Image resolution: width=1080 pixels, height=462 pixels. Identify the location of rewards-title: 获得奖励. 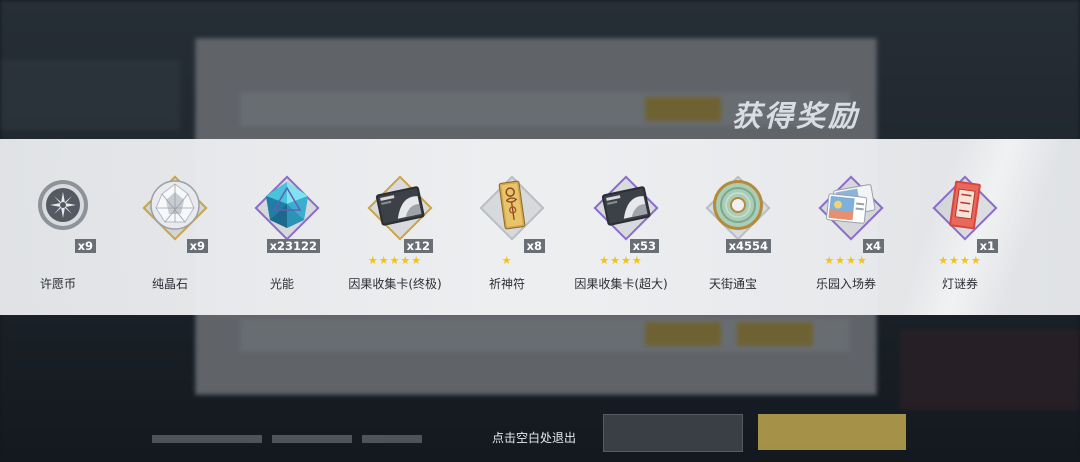
(796, 116).